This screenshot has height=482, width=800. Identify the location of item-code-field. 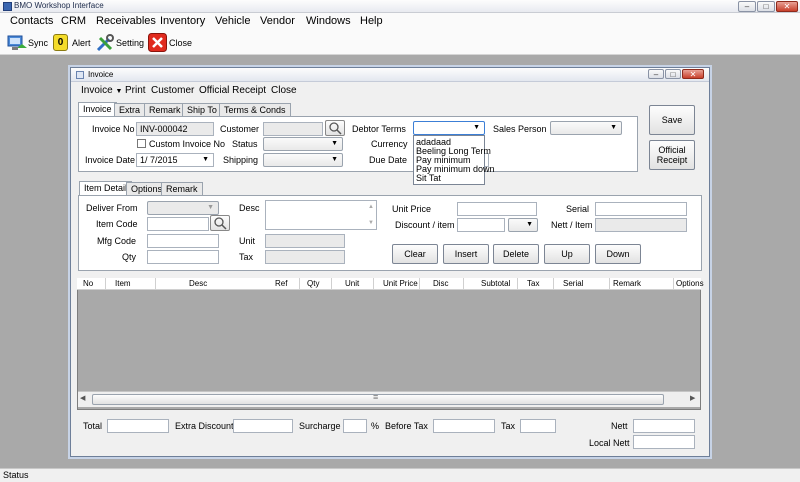
(178, 224).